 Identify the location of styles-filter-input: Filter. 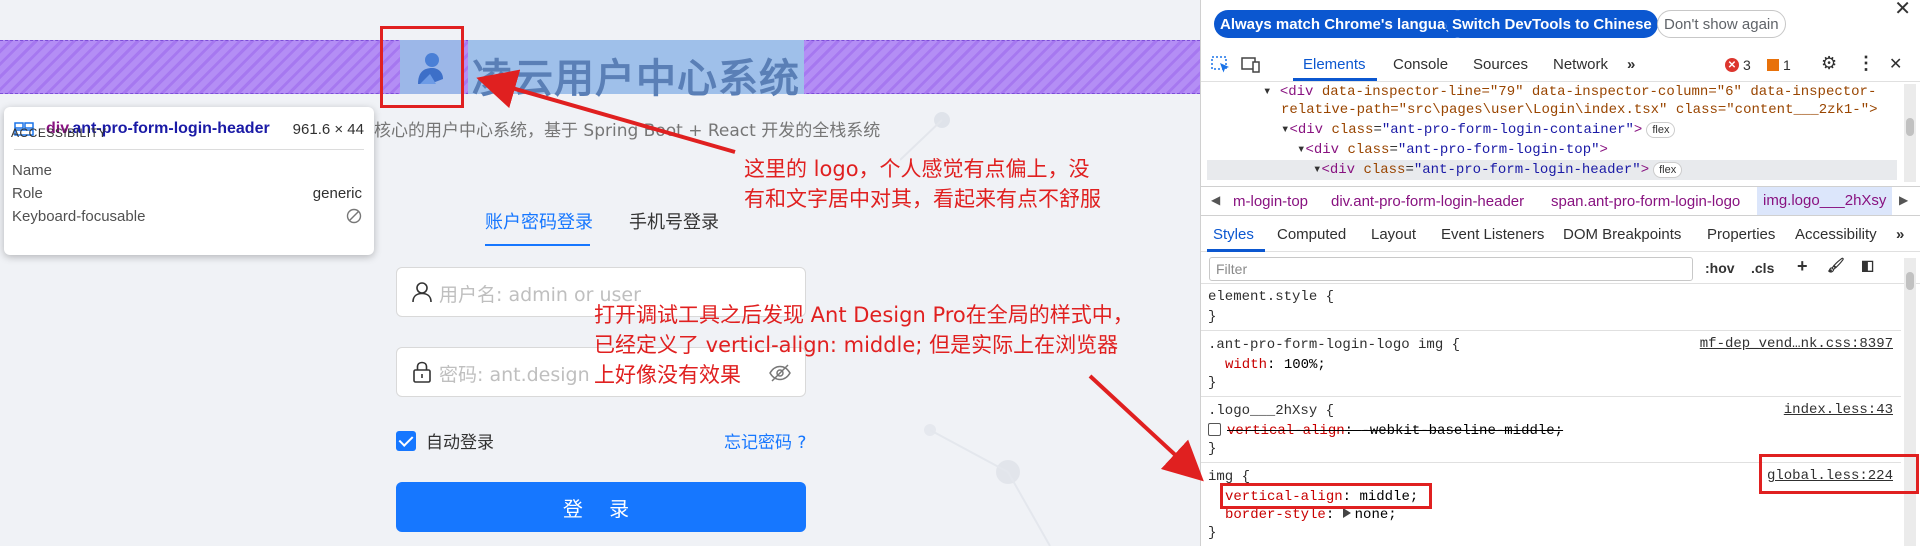
(1451, 269).